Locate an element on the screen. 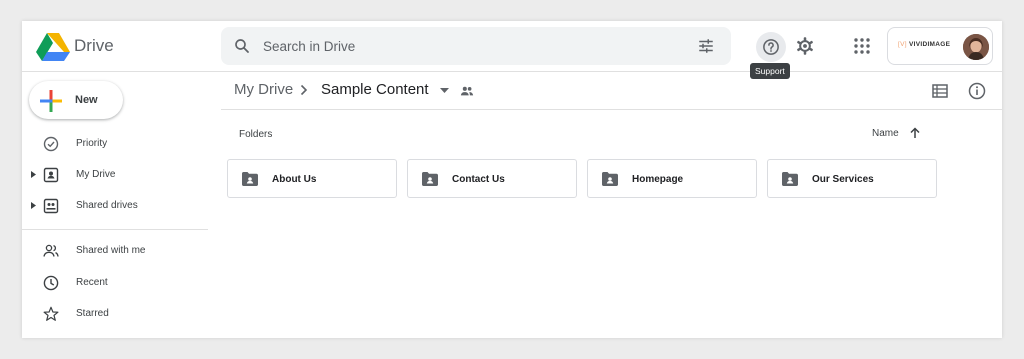 This screenshot has height=359, width=1024. sidebar-item-label: My Drive is located at coordinates (96, 174).